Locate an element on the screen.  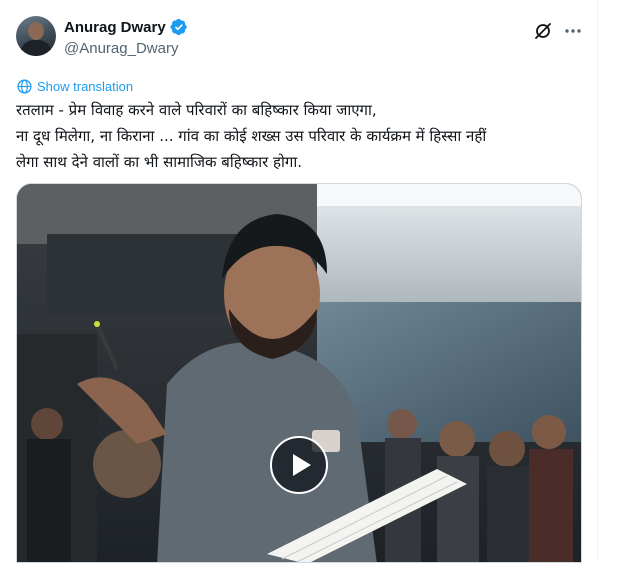
translate-icon is located at coordinates (24, 86).